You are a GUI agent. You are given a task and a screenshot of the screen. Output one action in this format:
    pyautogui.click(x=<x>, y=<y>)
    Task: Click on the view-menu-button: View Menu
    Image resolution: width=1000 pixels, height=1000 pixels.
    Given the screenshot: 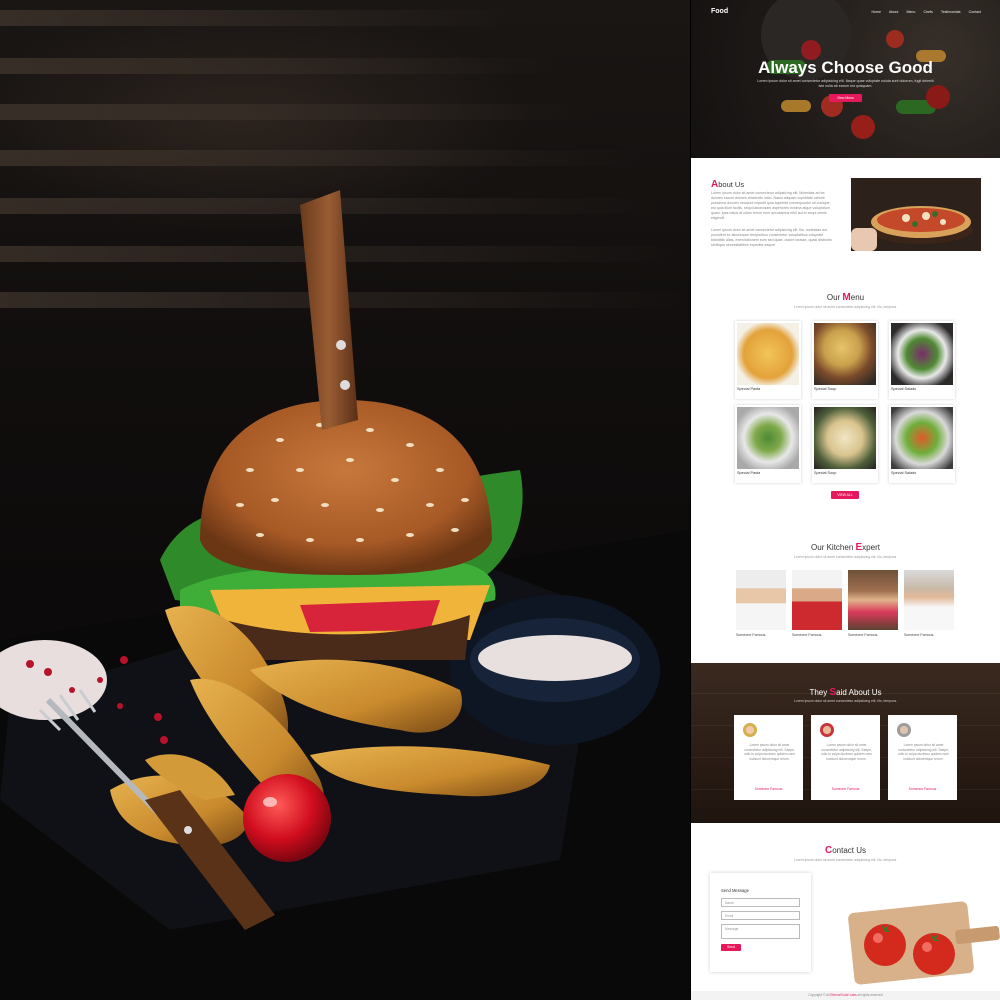 What is the action you would take?
    pyautogui.click(x=845, y=98)
    